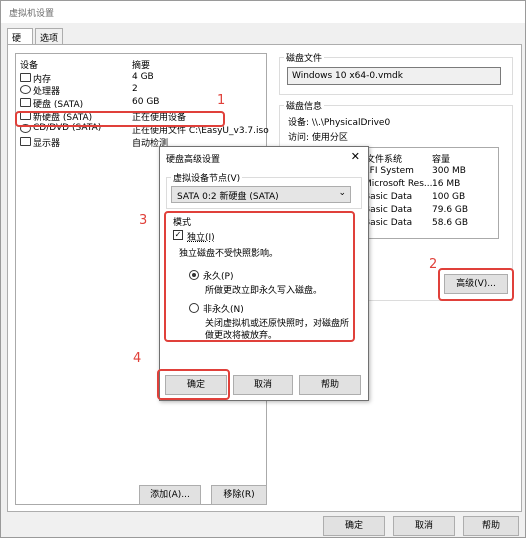  What do you see at coordinates (228, 197) in the screenshot?
I see `device-node-value: SATA 0:2 新硬盘 (SATA)` at bounding box center [228, 197].